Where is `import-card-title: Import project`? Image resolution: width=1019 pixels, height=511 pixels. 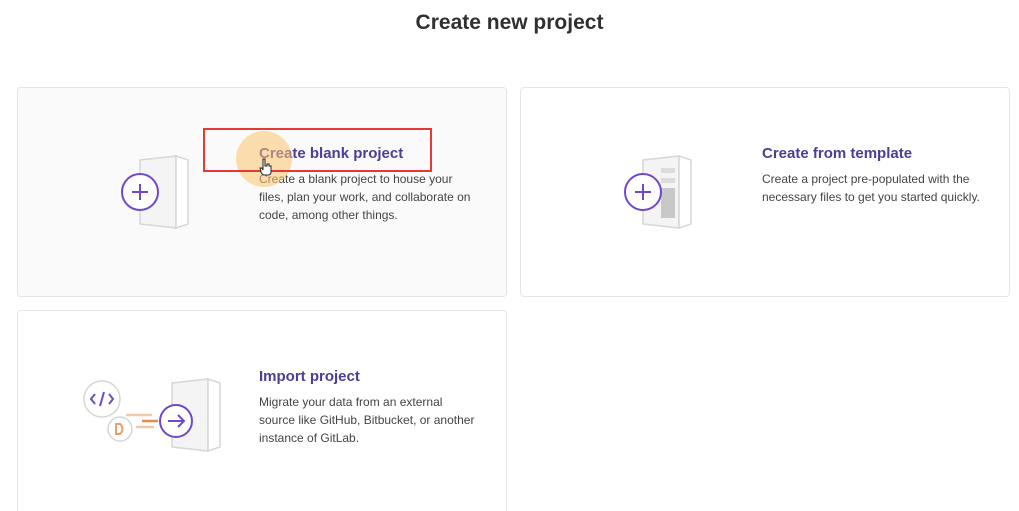
import-card-title: Import project is located at coordinates (369, 377).